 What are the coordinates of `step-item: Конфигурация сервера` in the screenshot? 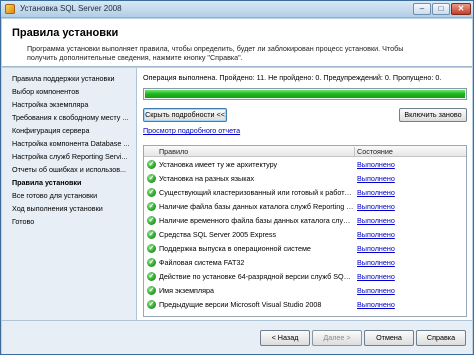 It's located at (73, 130).